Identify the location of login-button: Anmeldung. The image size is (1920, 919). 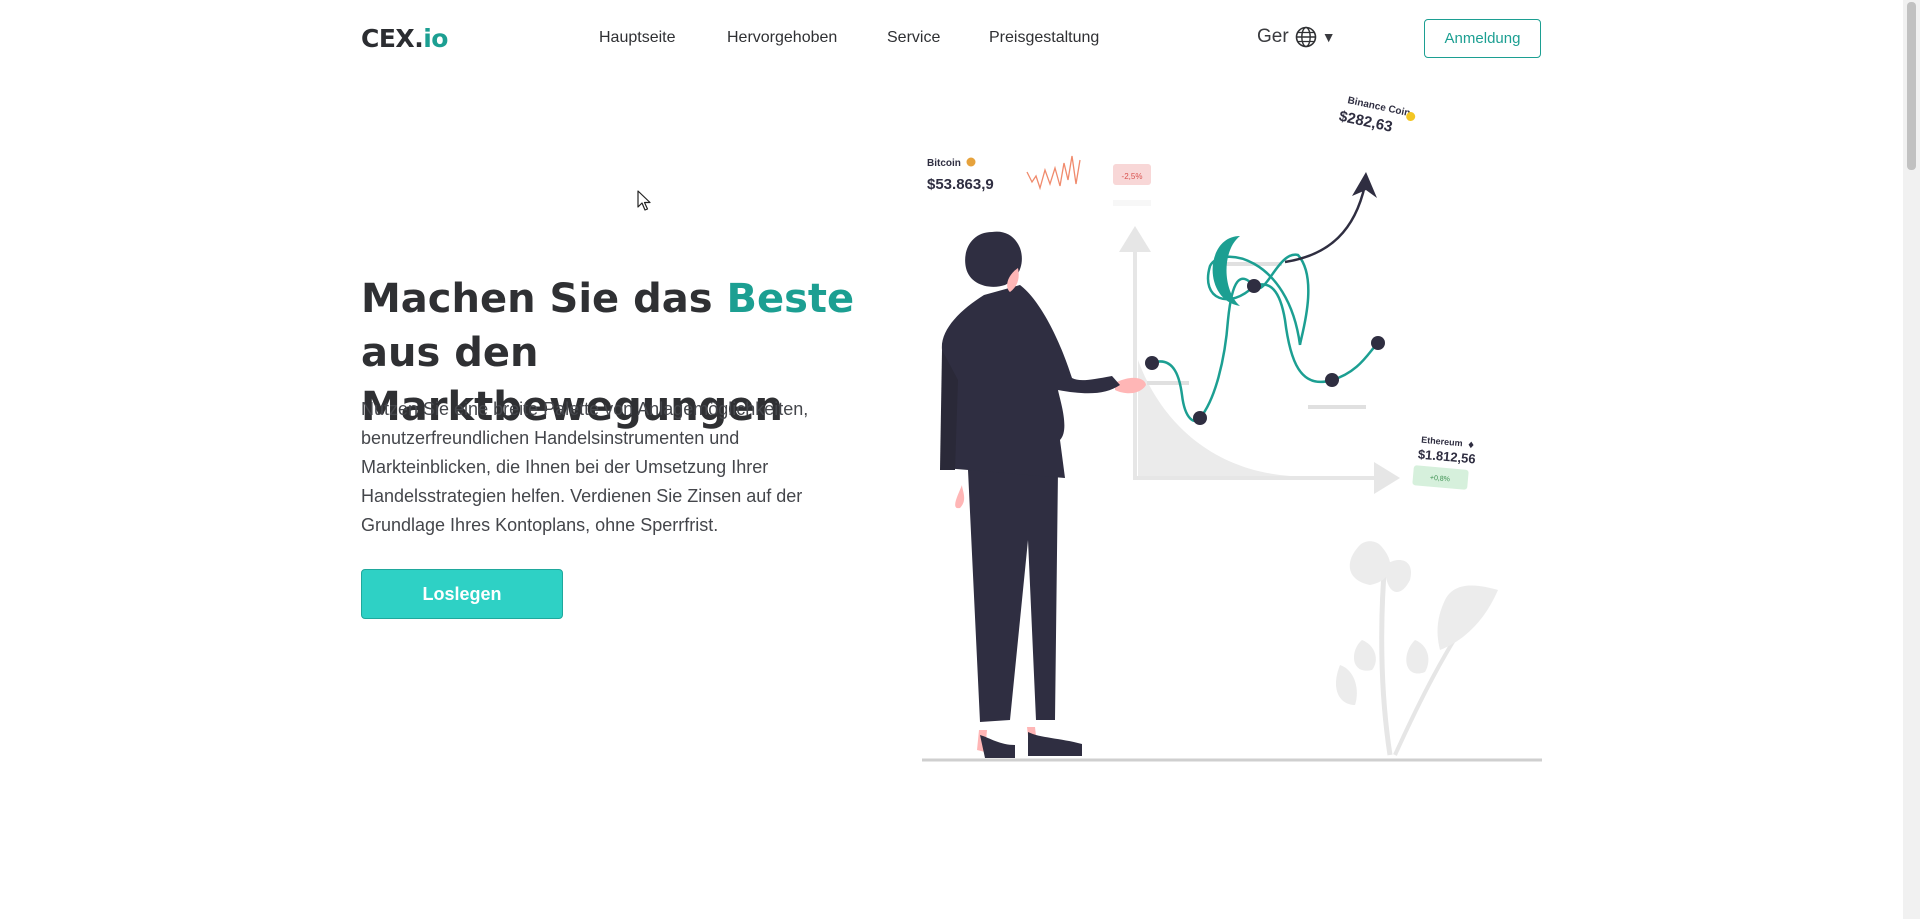
(1482, 38).